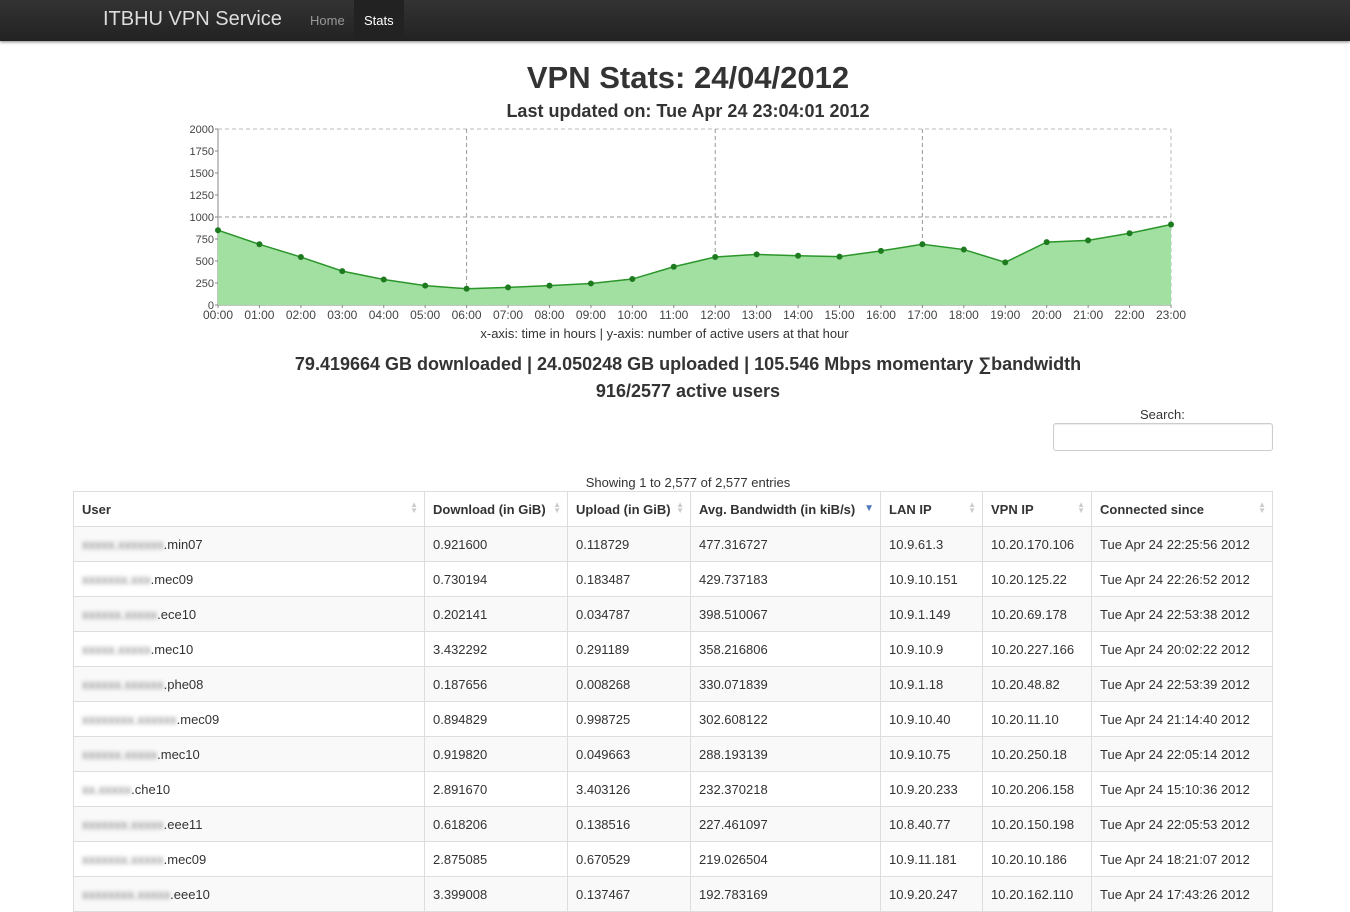  What do you see at coordinates (1037, 789) in the screenshot?
I see `cell-vpn: 10.20.206.158` at bounding box center [1037, 789].